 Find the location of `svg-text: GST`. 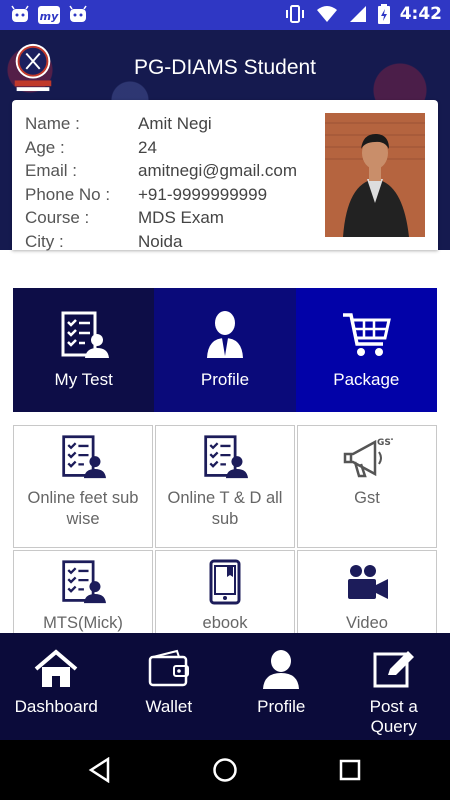

svg-text: GST is located at coordinates (385, 443).